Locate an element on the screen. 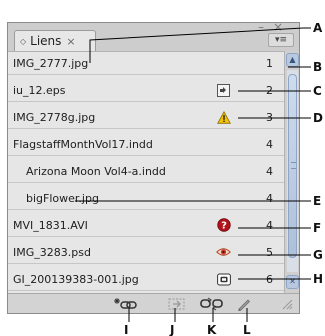 The image size is (325, 336). link-name: bigFlower.jpg is located at coordinates (62, 198).